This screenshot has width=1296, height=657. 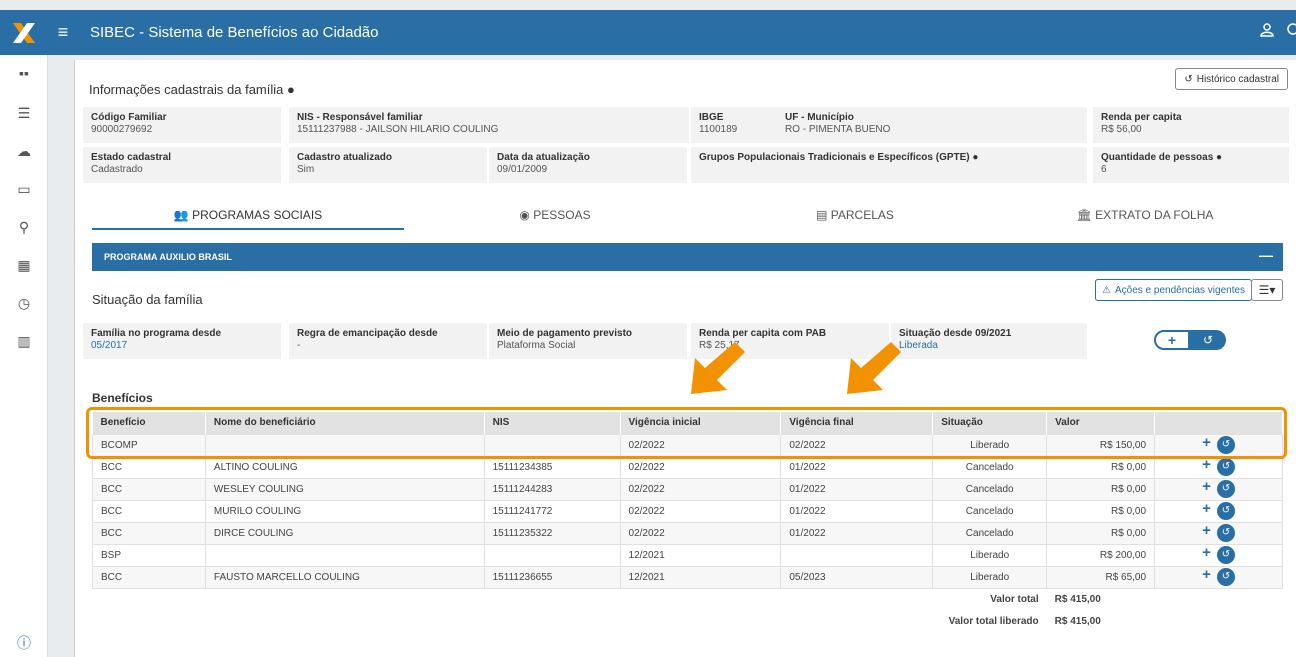 What do you see at coordinates (857, 445) in the screenshot?
I see `cell-vigencia-final: 02/2022` at bounding box center [857, 445].